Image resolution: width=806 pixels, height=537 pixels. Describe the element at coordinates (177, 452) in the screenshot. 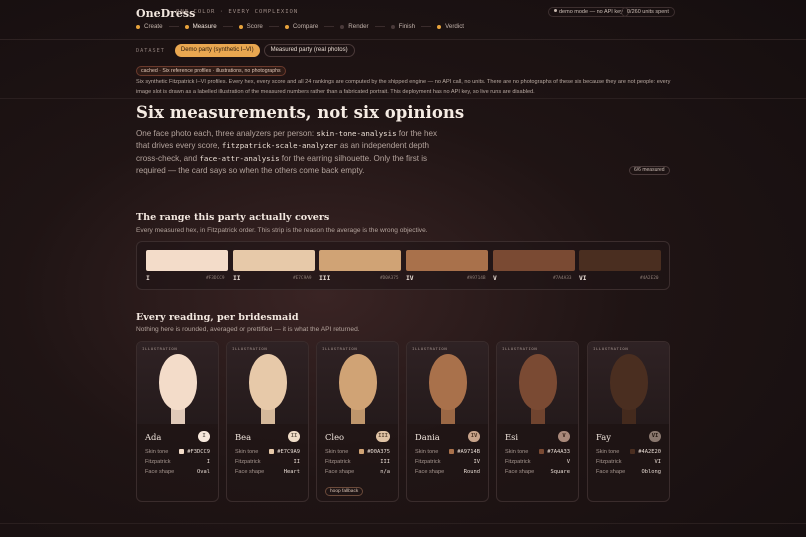

I see `skin-tone-row: Skin tone #F3DCC9` at that location.